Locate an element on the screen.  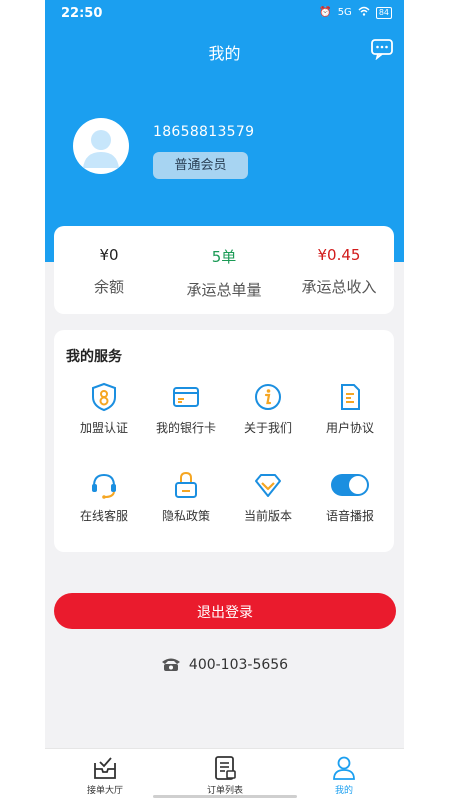
stat-value: ¥0 is located at coordinates (109, 255).